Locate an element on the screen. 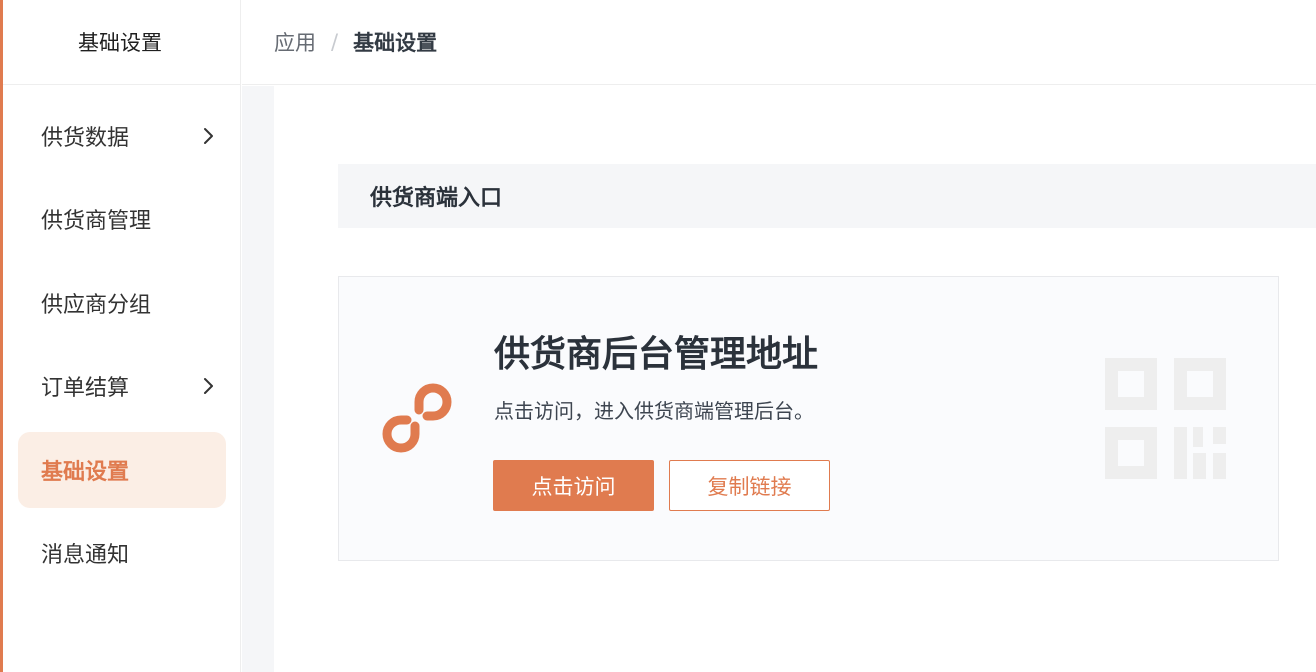 The image size is (1316, 672). card-title: 供货商后台管理地址 is located at coordinates (656, 354).